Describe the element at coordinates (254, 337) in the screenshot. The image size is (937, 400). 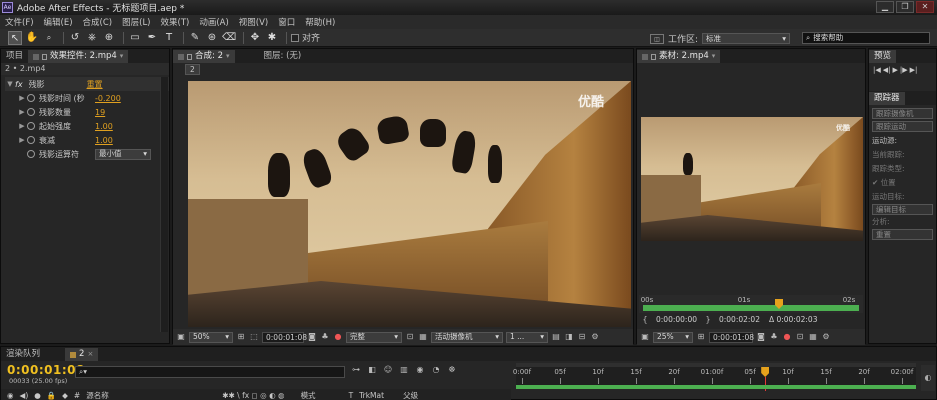
I see `region-icon: ⬚` at that location.